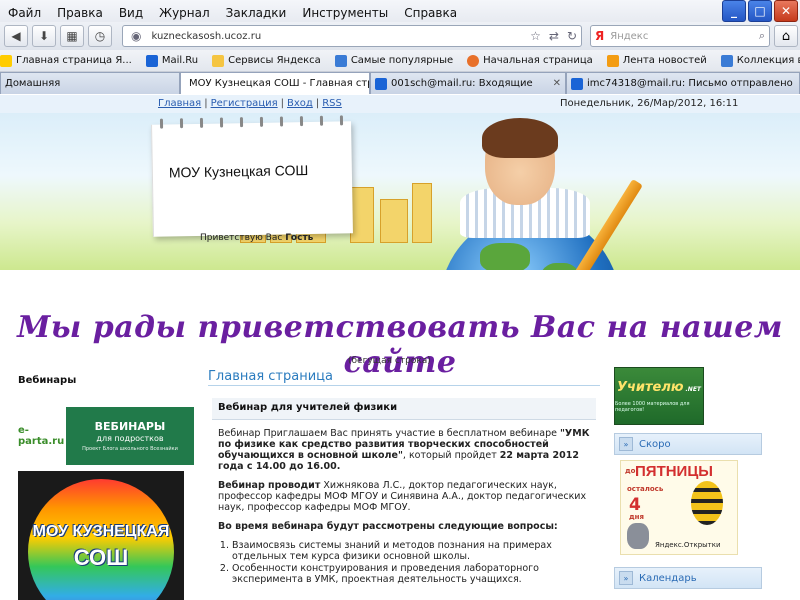 Image resolution: width=800 pixels, height=600 pixels. What do you see at coordinates (130, 449) in the screenshot?
I see `eparta-caption: Проект Блога школьного Всезнайки` at bounding box center [130, 449].